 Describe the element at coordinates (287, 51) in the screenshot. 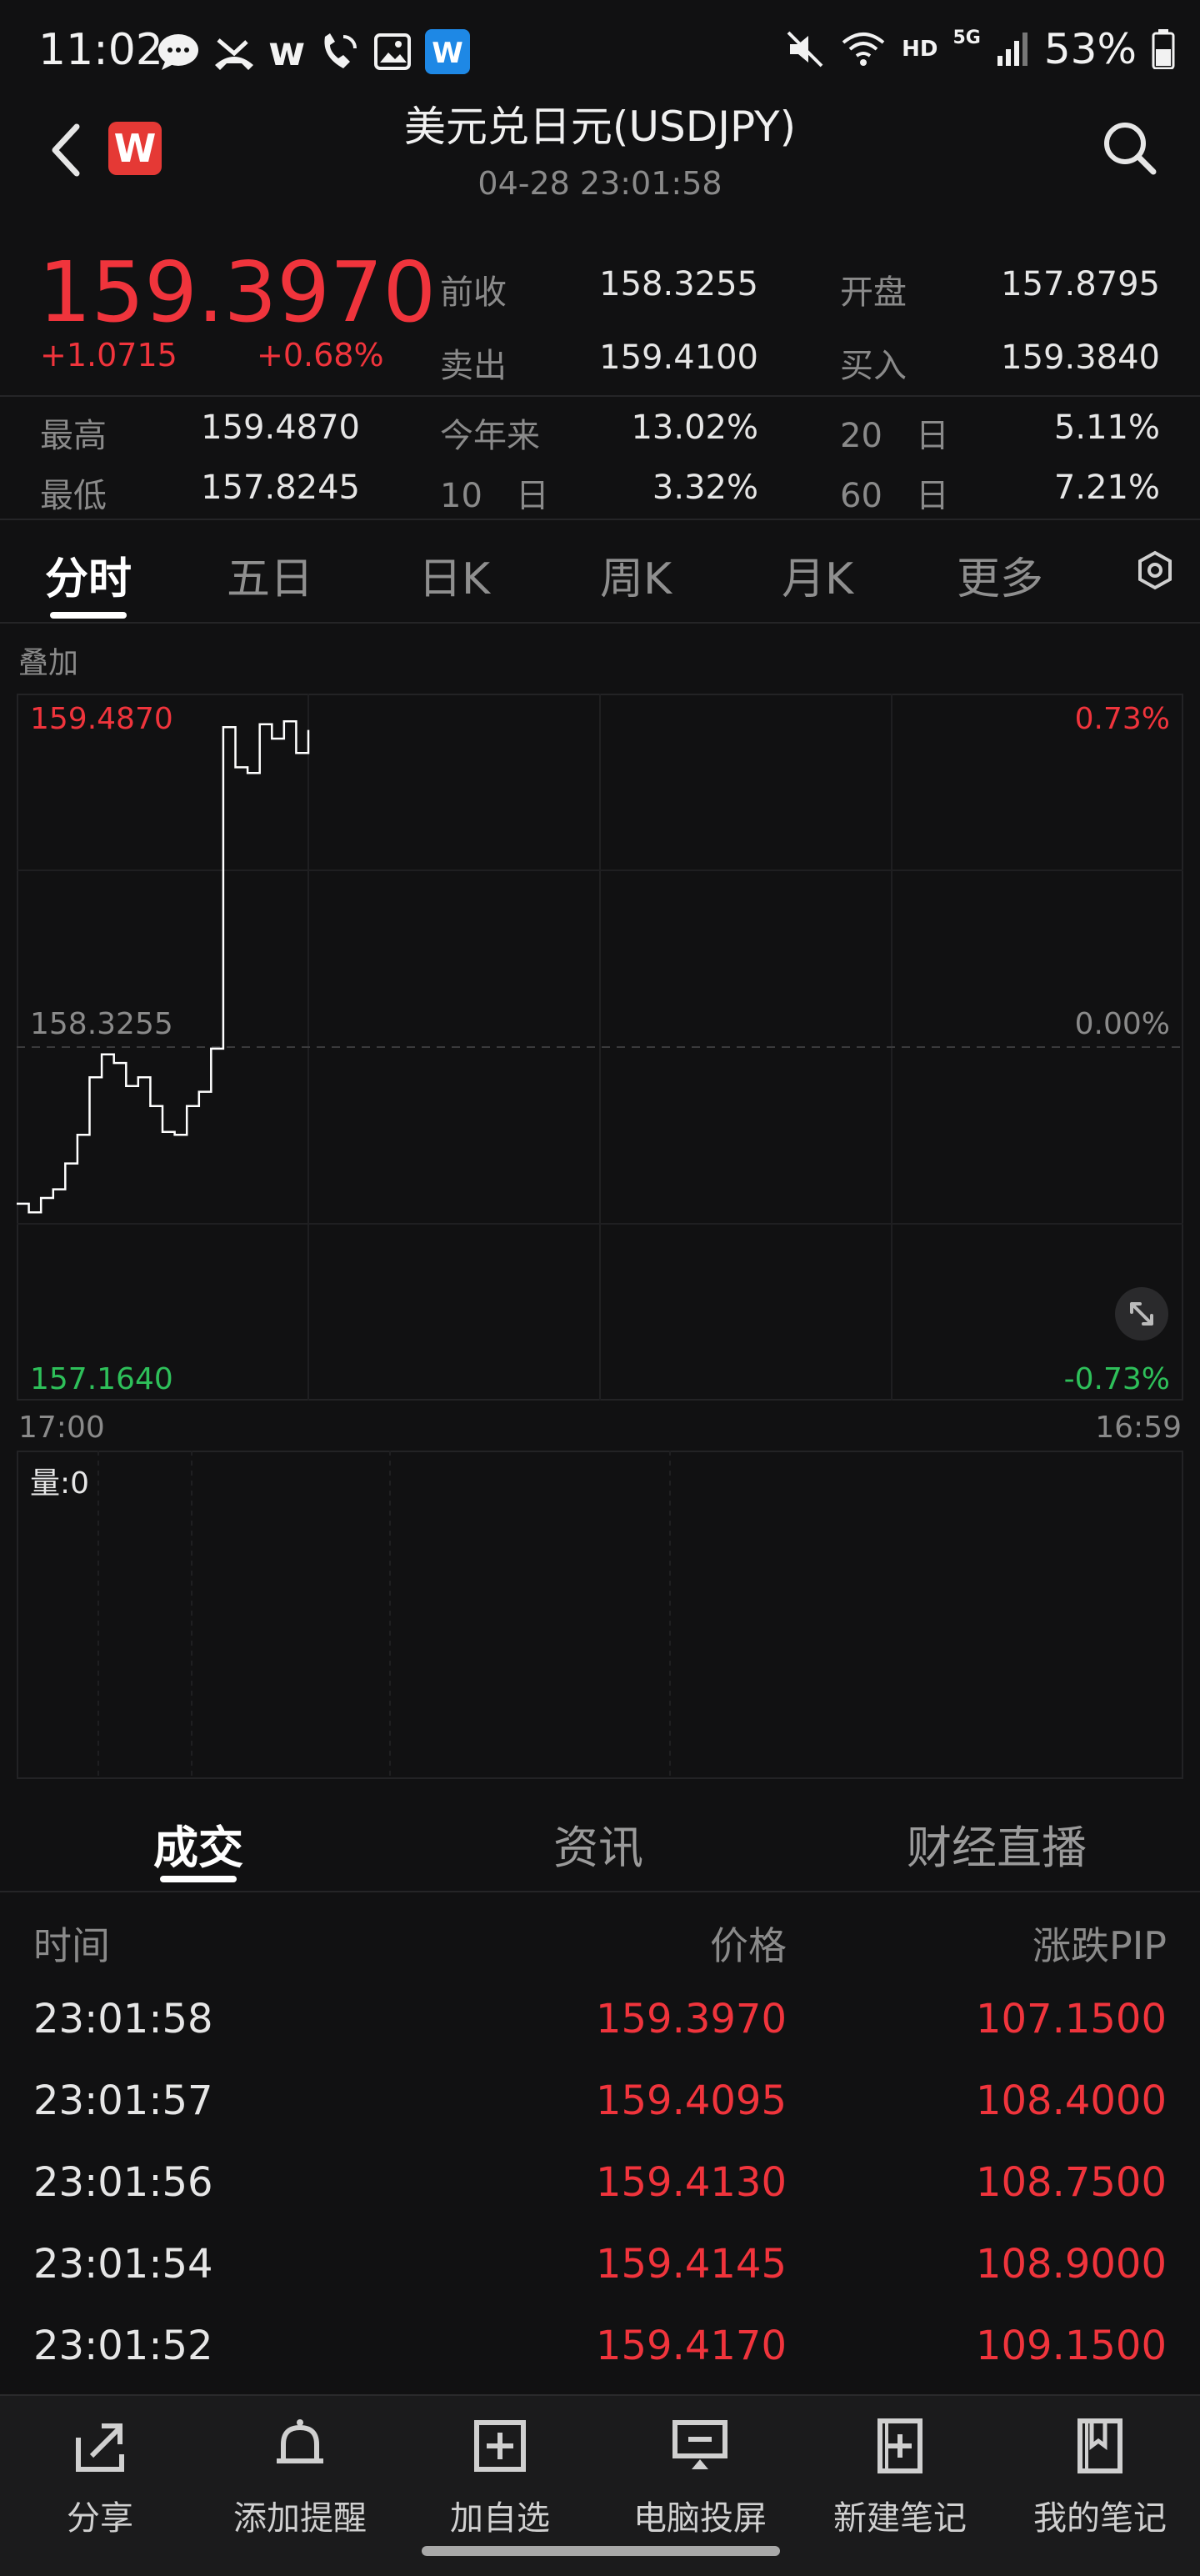

I see `w-notification-text: w` at that location.